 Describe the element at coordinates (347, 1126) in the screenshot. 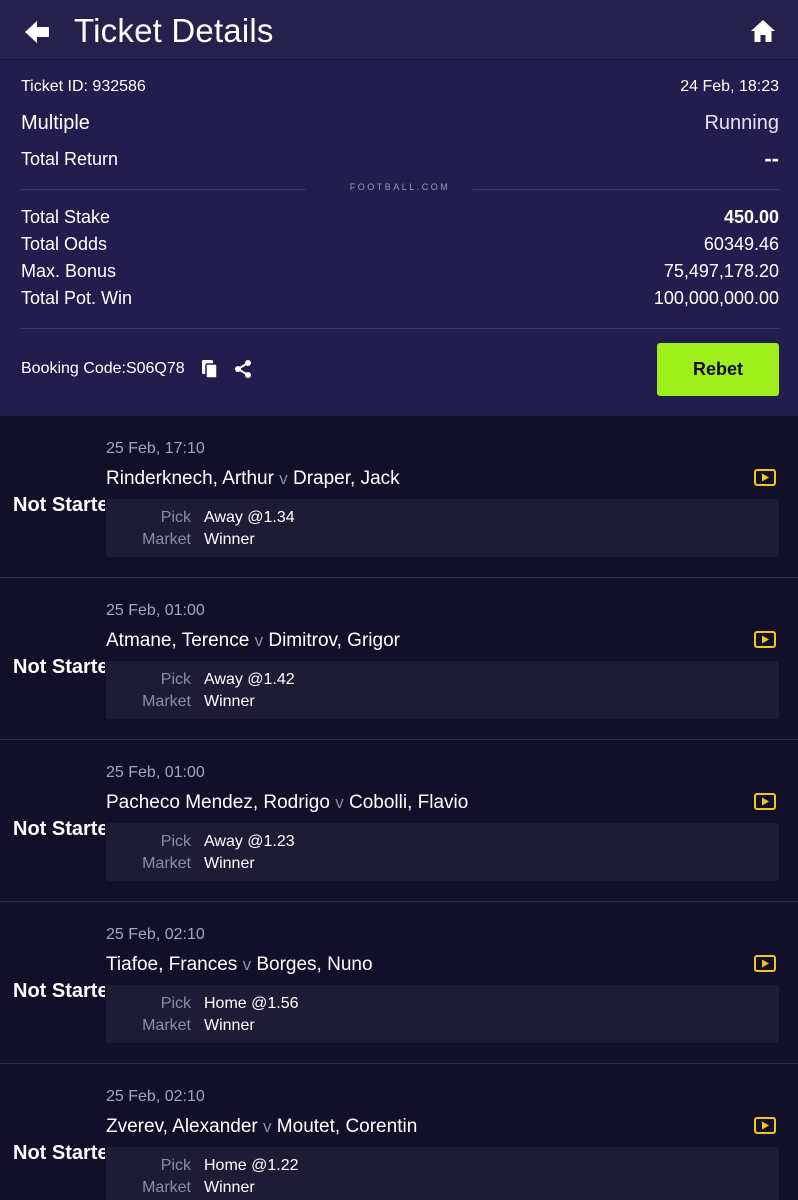

I see `away-team: Moutet, Corentin` at that location.